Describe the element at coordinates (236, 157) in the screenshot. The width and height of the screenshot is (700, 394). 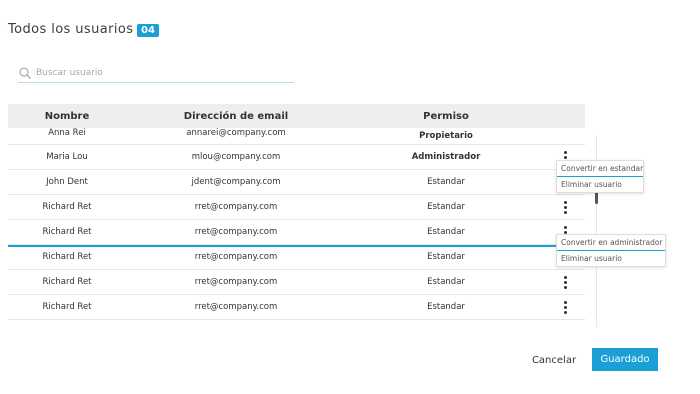
I see `user-email: mlou@company.com` at that location.